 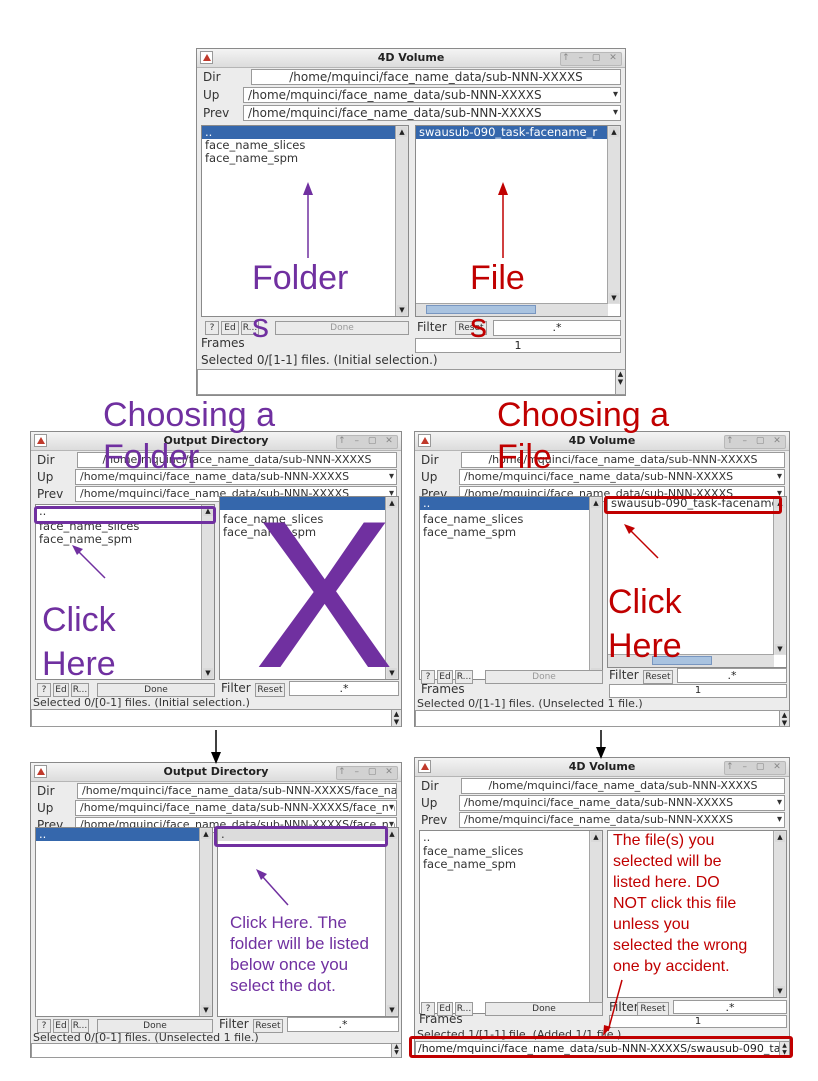 What do you see at coordinates (89, 562) in the screenshot?
I see `folder-click-arrow-icon` at bounding box center [89, 562].